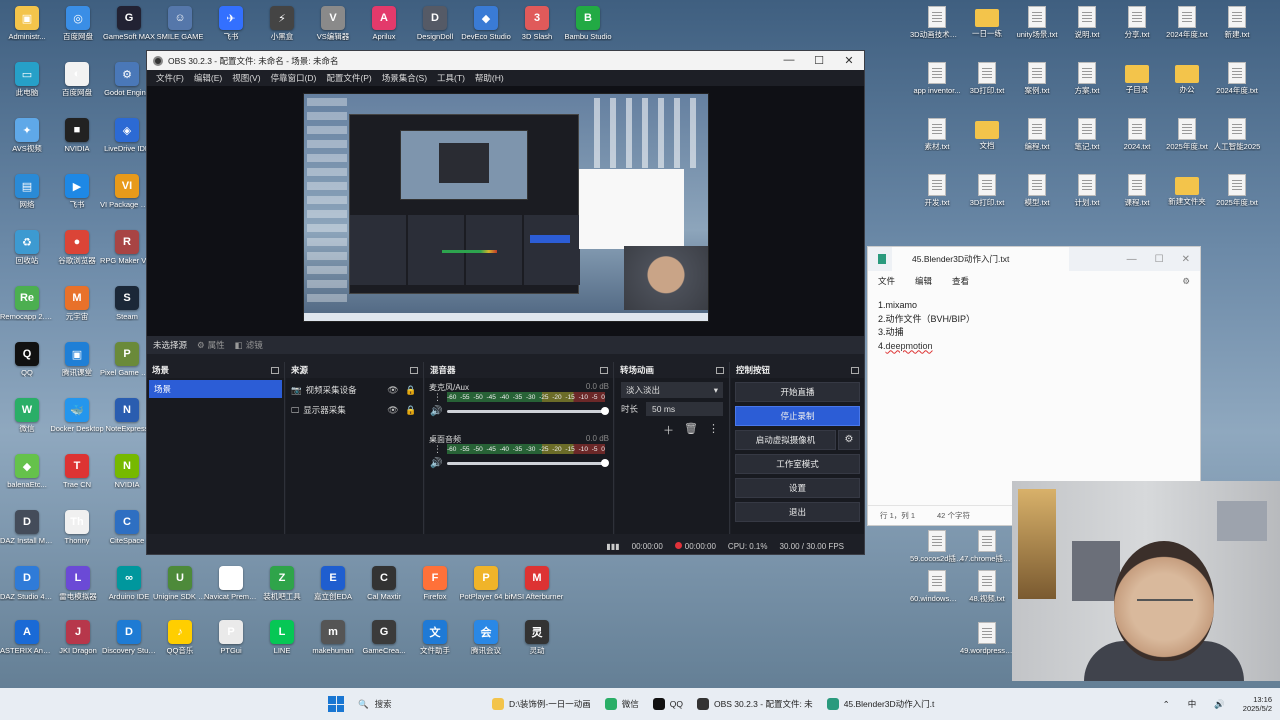  I want to click on start-streaming-button: 开始直播, so click(797, 392).